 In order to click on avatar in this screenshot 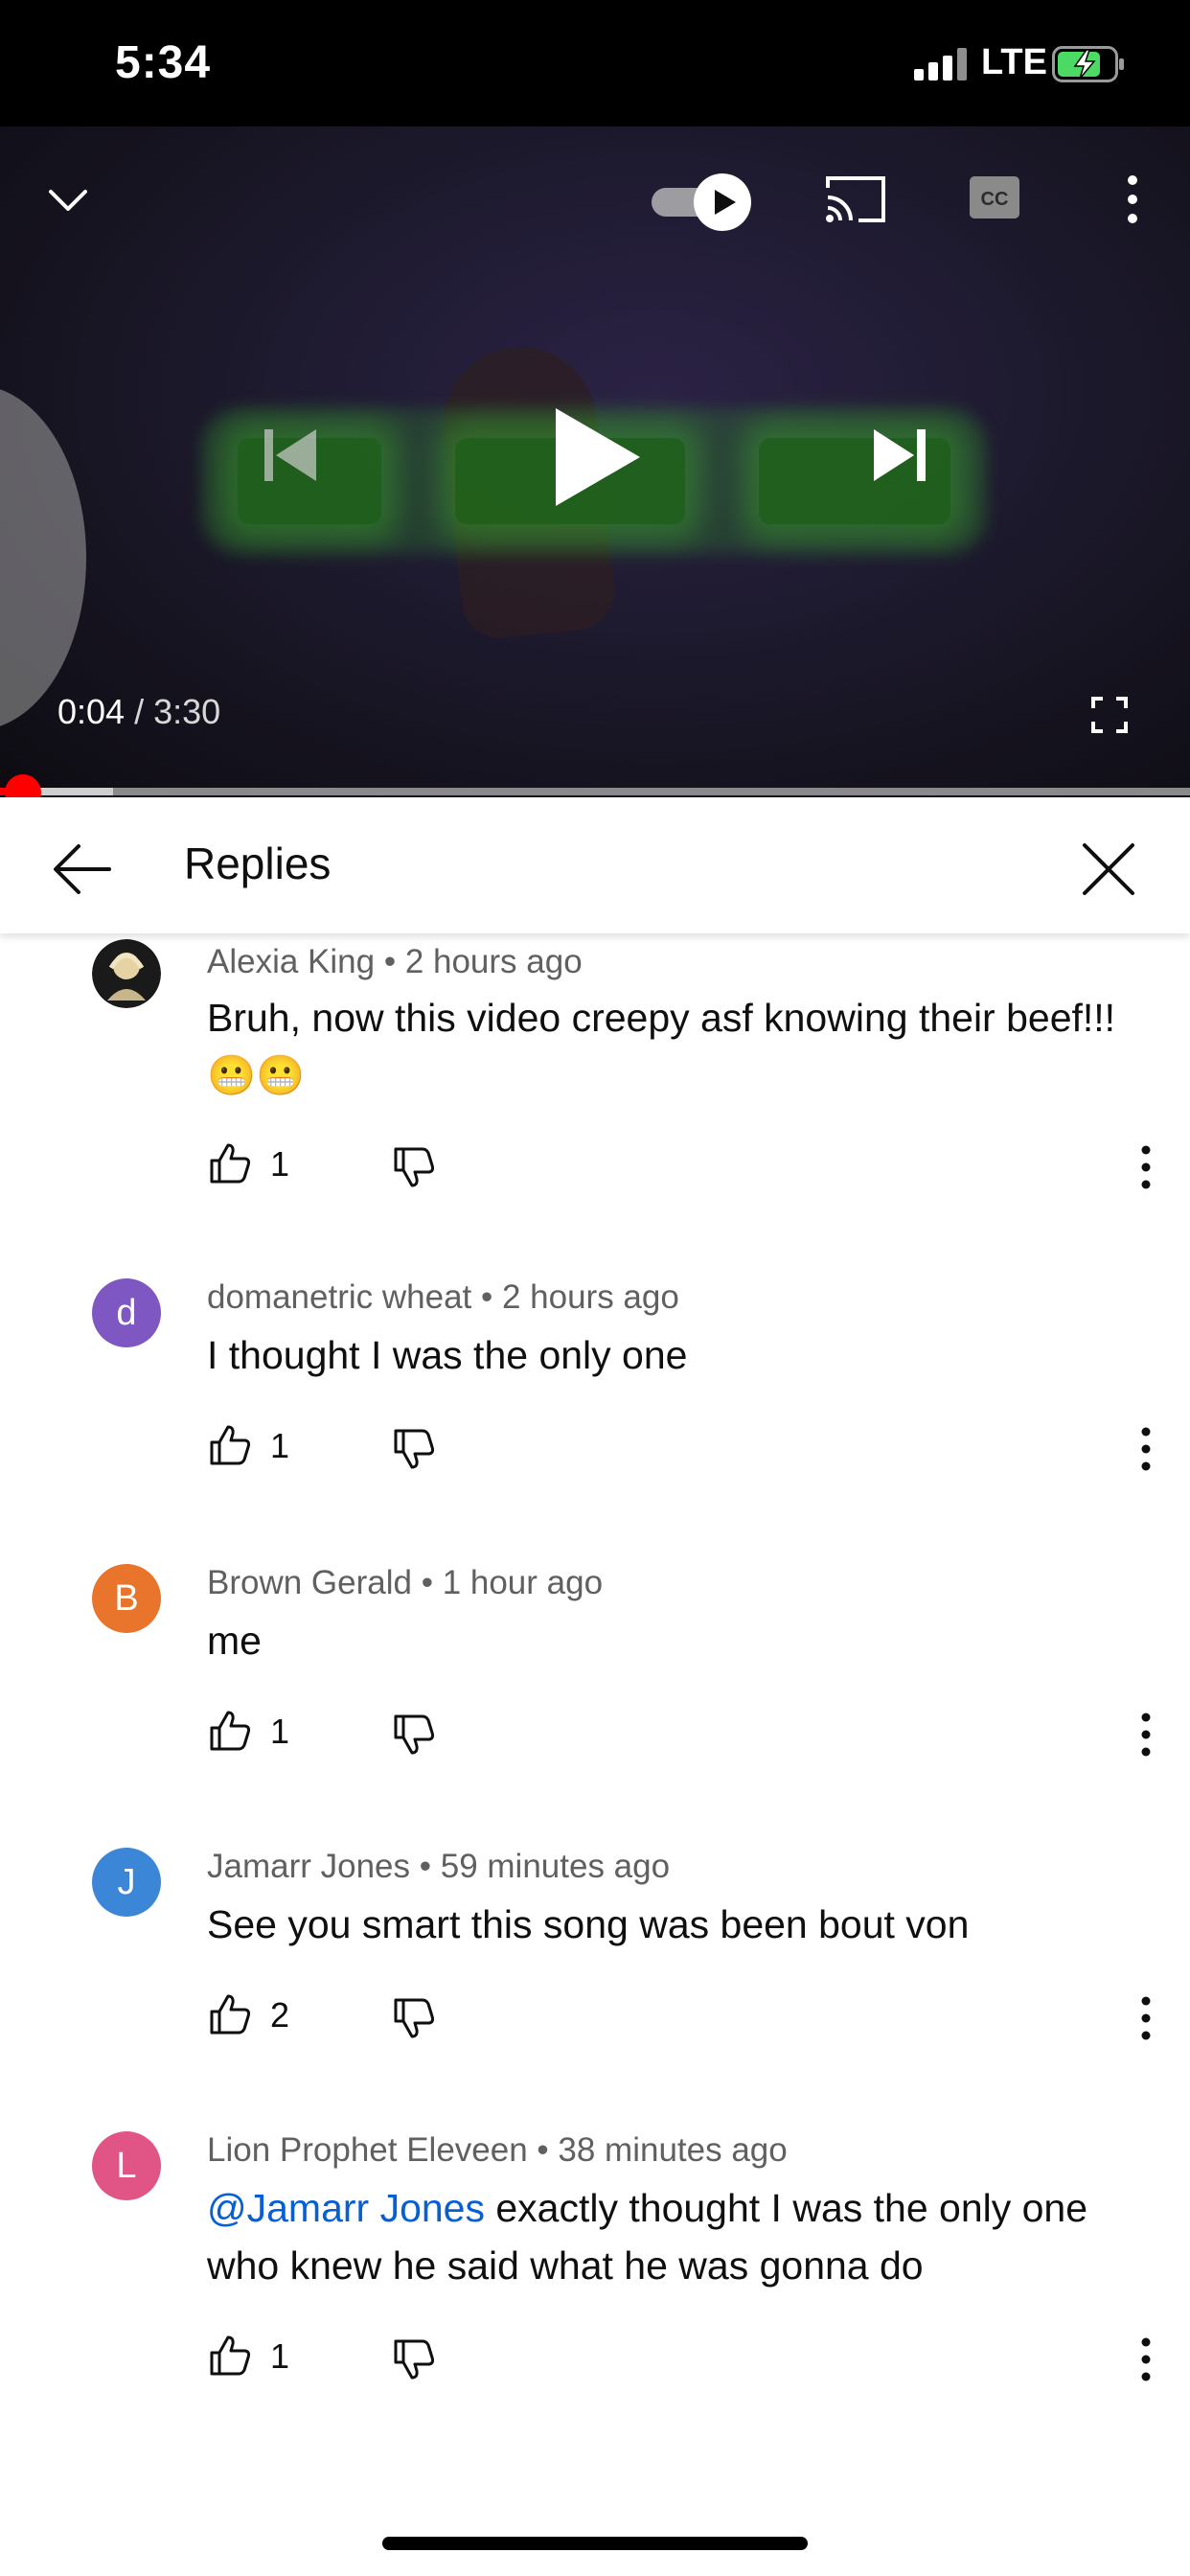, I will do `click(127, 973)`.